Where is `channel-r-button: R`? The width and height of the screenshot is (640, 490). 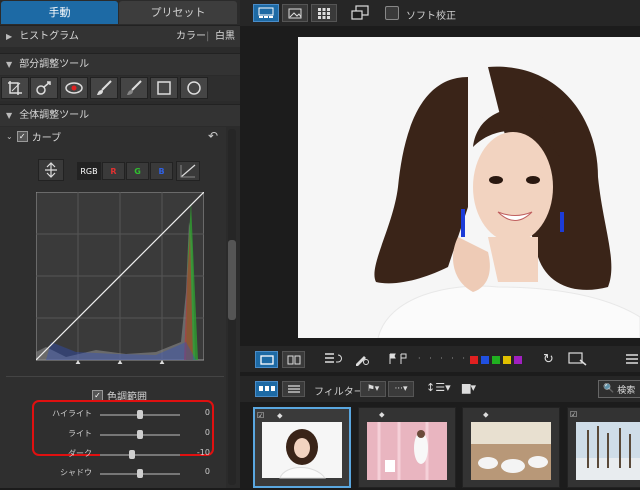
channel-r-button: R is located at coordinates (113, 171).